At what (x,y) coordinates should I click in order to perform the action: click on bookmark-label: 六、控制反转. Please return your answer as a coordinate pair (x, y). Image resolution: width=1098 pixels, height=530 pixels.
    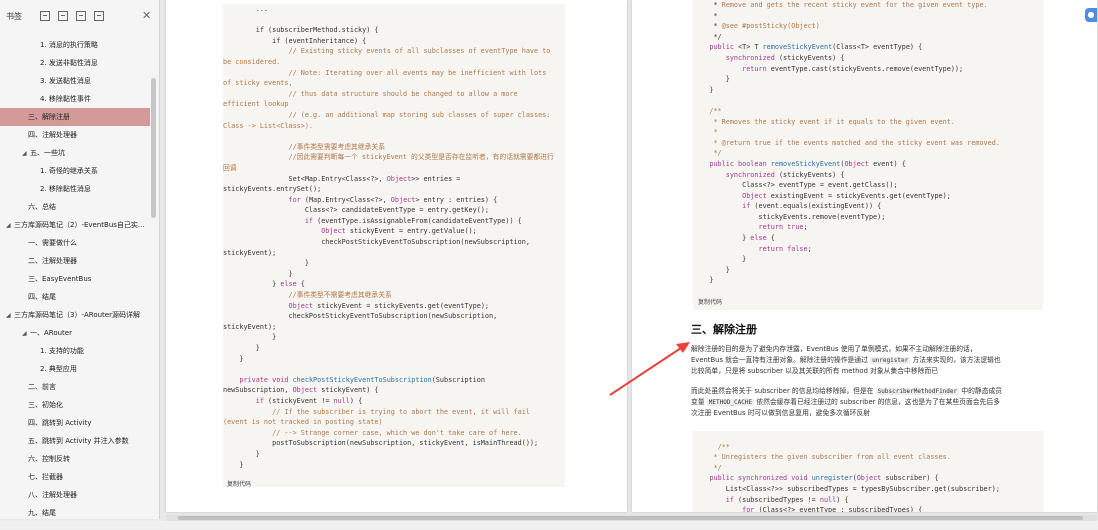
    Looking at the image, I should click on (49, 459).